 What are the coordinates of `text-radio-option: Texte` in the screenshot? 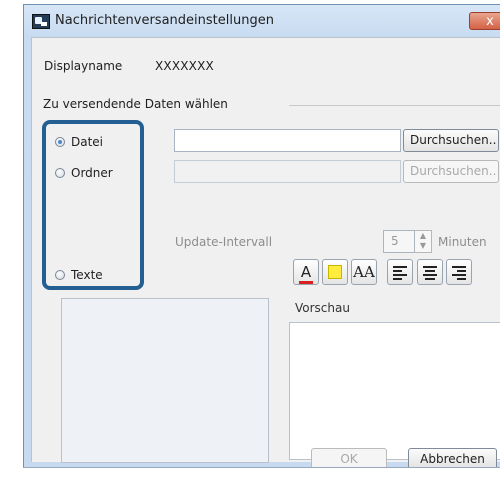 It's located at (79, 274).